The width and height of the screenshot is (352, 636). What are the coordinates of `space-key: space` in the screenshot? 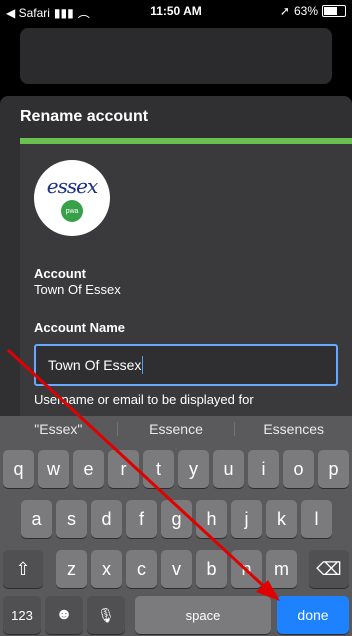 It's located at (203, 615).